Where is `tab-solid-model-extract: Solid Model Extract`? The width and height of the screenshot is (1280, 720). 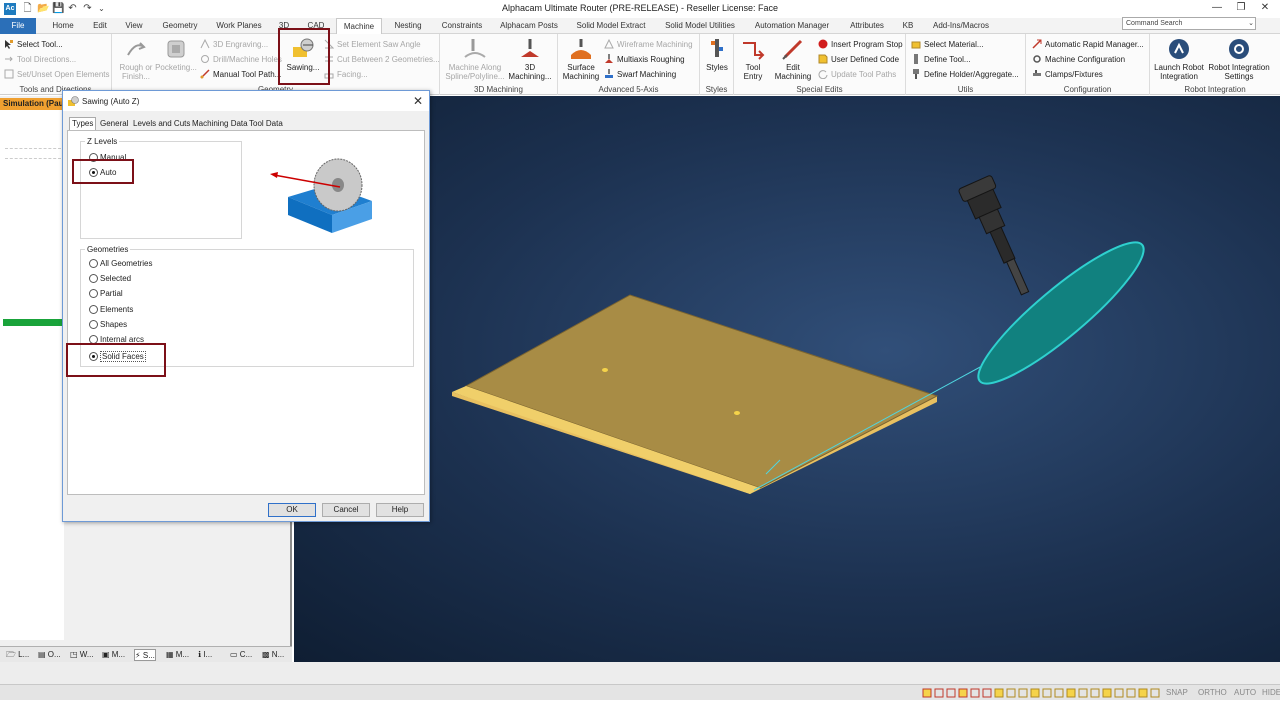
tab-solid-model-extract: Solid Model Extract is located at coordinates (611, 26).